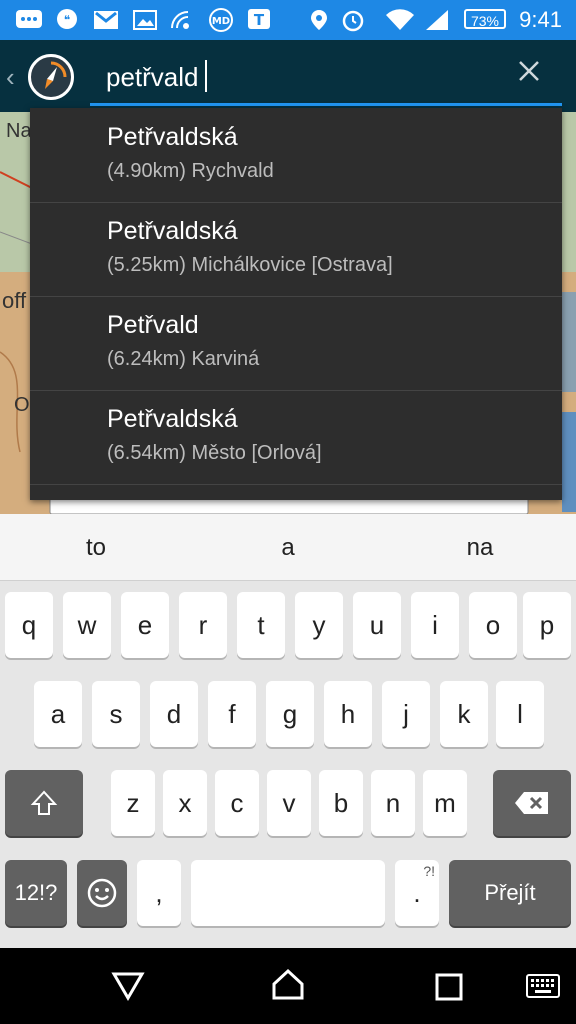  Describe the element at coordinates (10, 77) in the screenshot. I see `back-chevron-icon: ‹` at that location.